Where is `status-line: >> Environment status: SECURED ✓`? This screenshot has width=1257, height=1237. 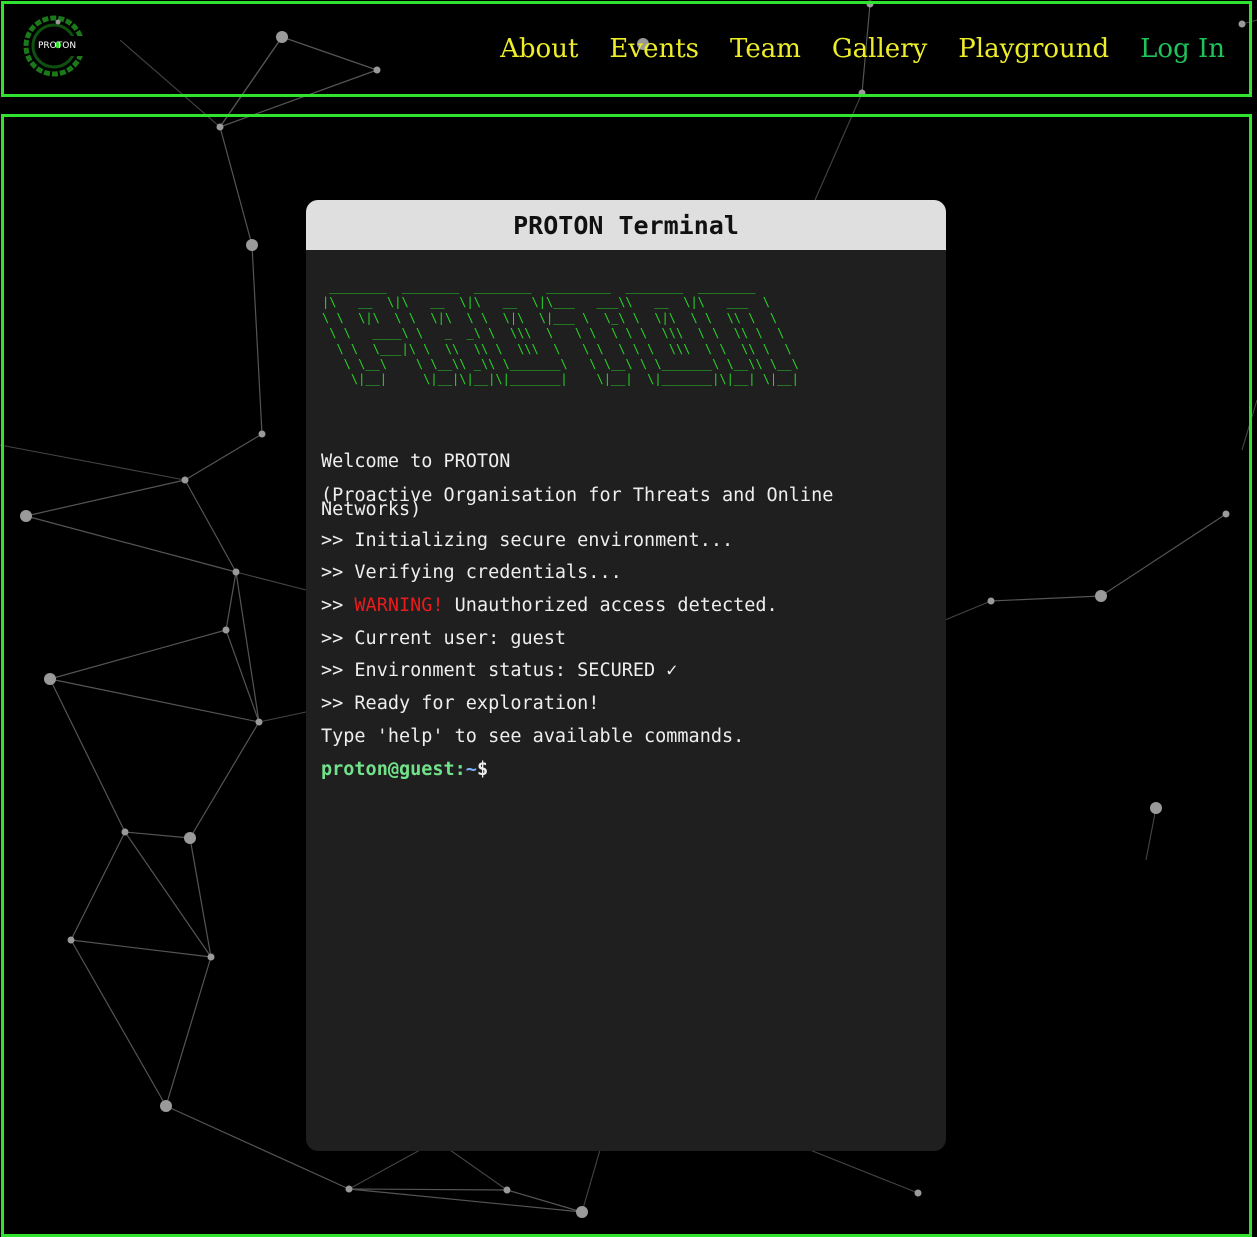
status-line: >> Environment status: SECURED ✓ is located at coordinates (499, 671).